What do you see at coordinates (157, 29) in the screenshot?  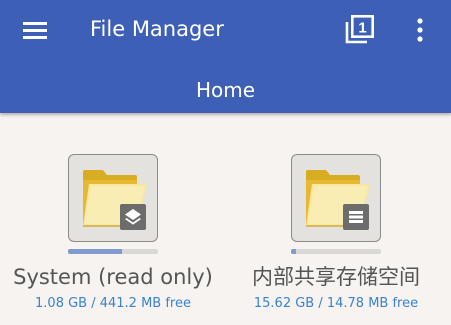 I see `app-title: File Manager` at bounding box center [157, 29].